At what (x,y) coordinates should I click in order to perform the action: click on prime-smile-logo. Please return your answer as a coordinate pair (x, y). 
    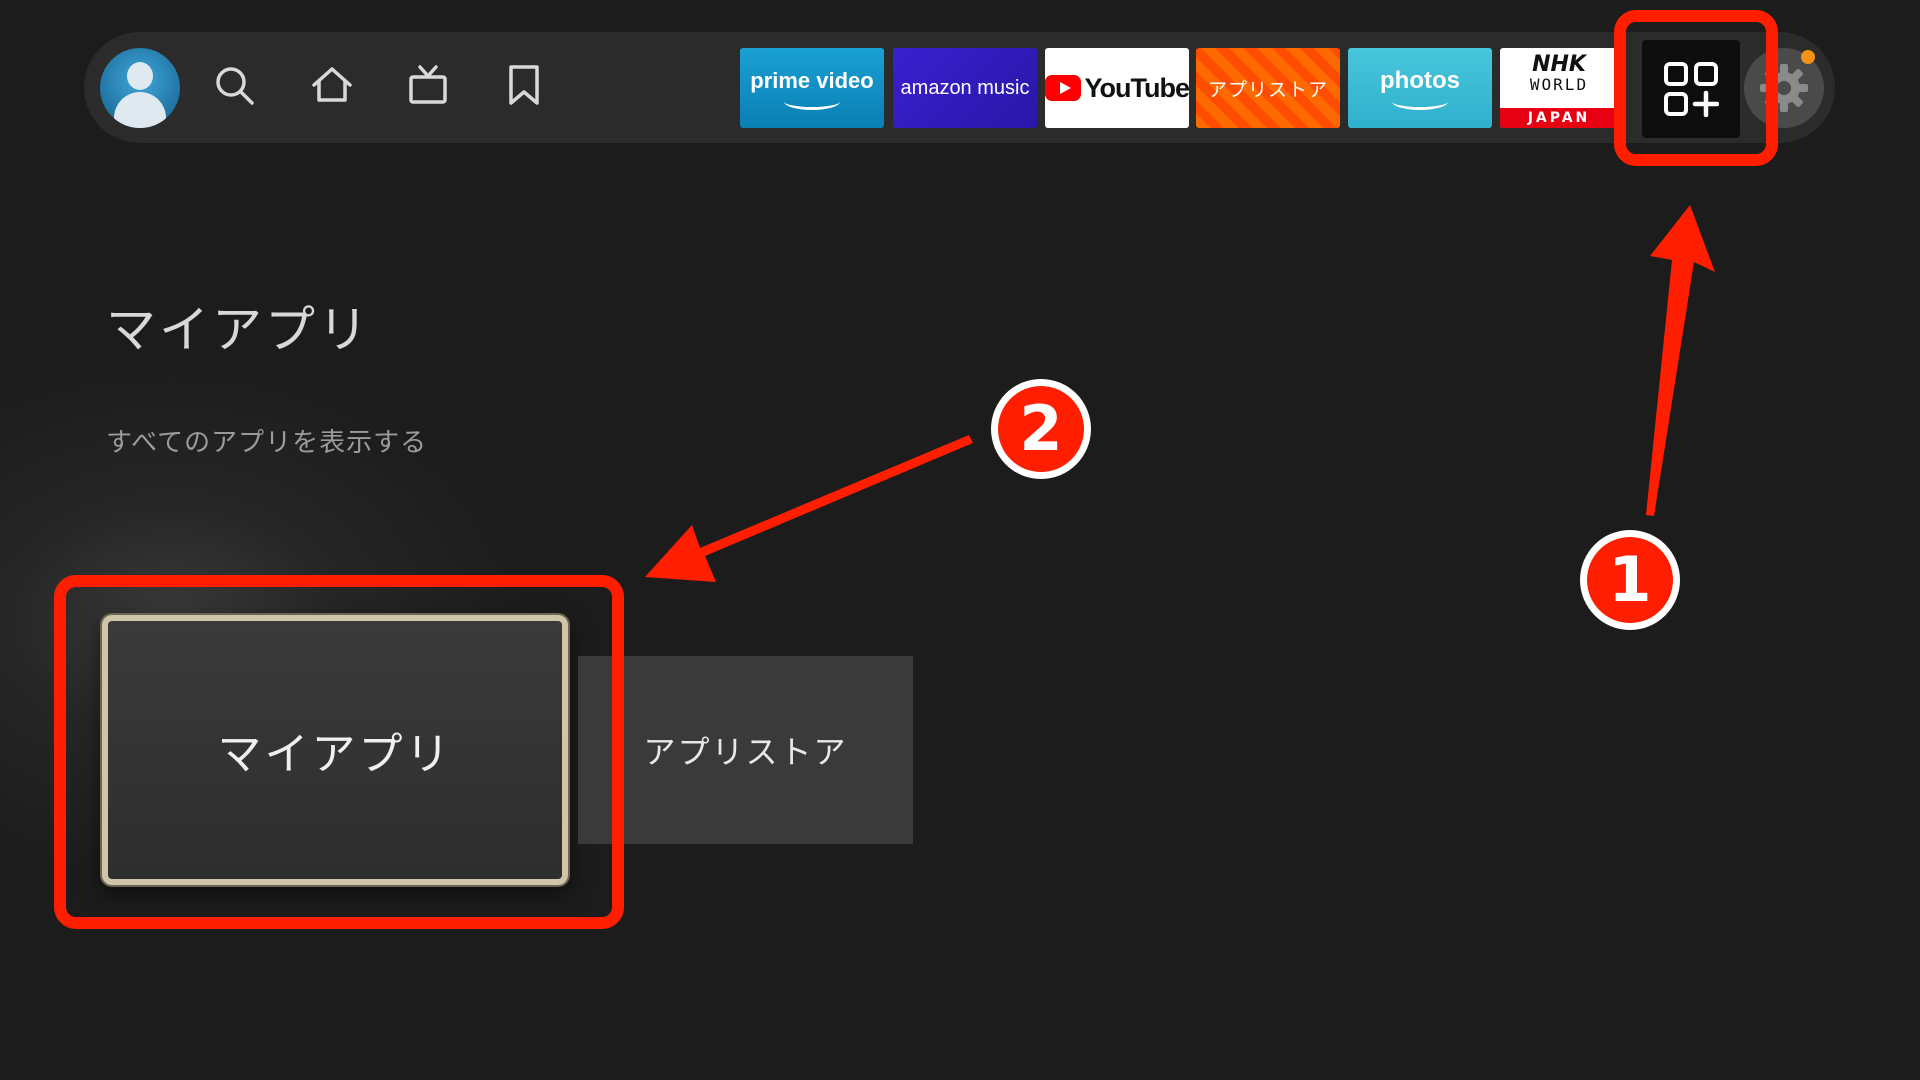
    Looking at the image, I should click on (812, 101).